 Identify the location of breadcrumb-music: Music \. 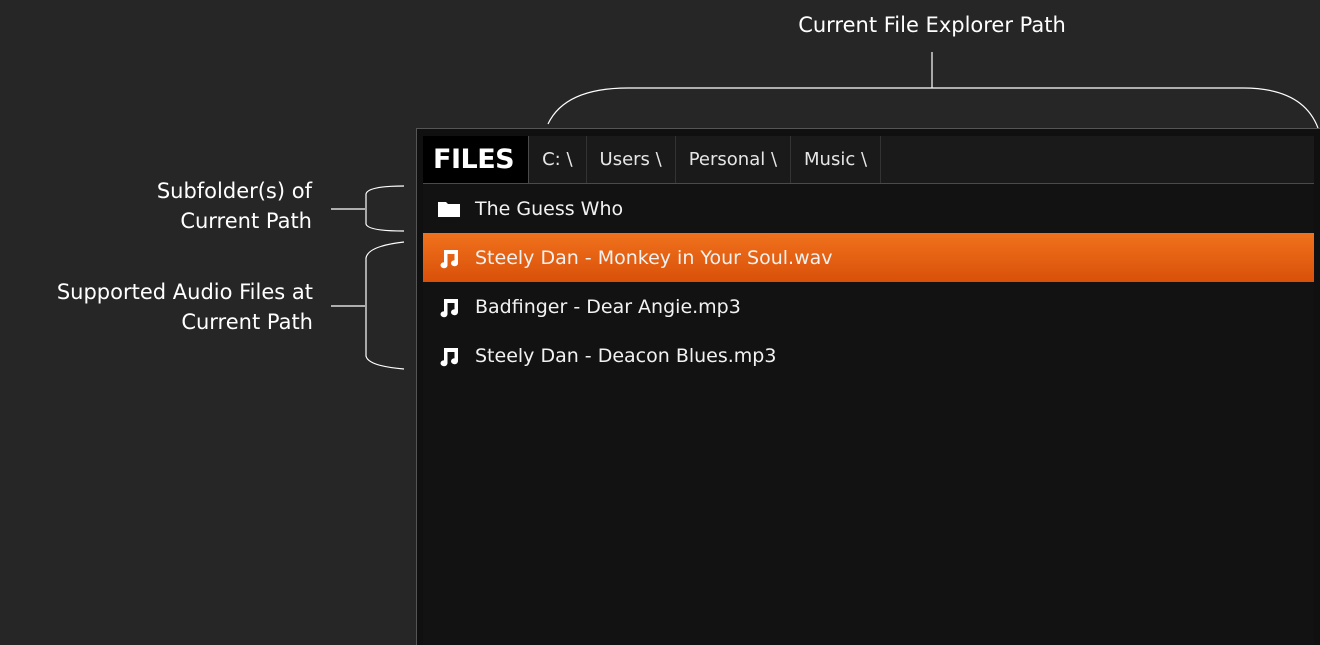
(836, 159).